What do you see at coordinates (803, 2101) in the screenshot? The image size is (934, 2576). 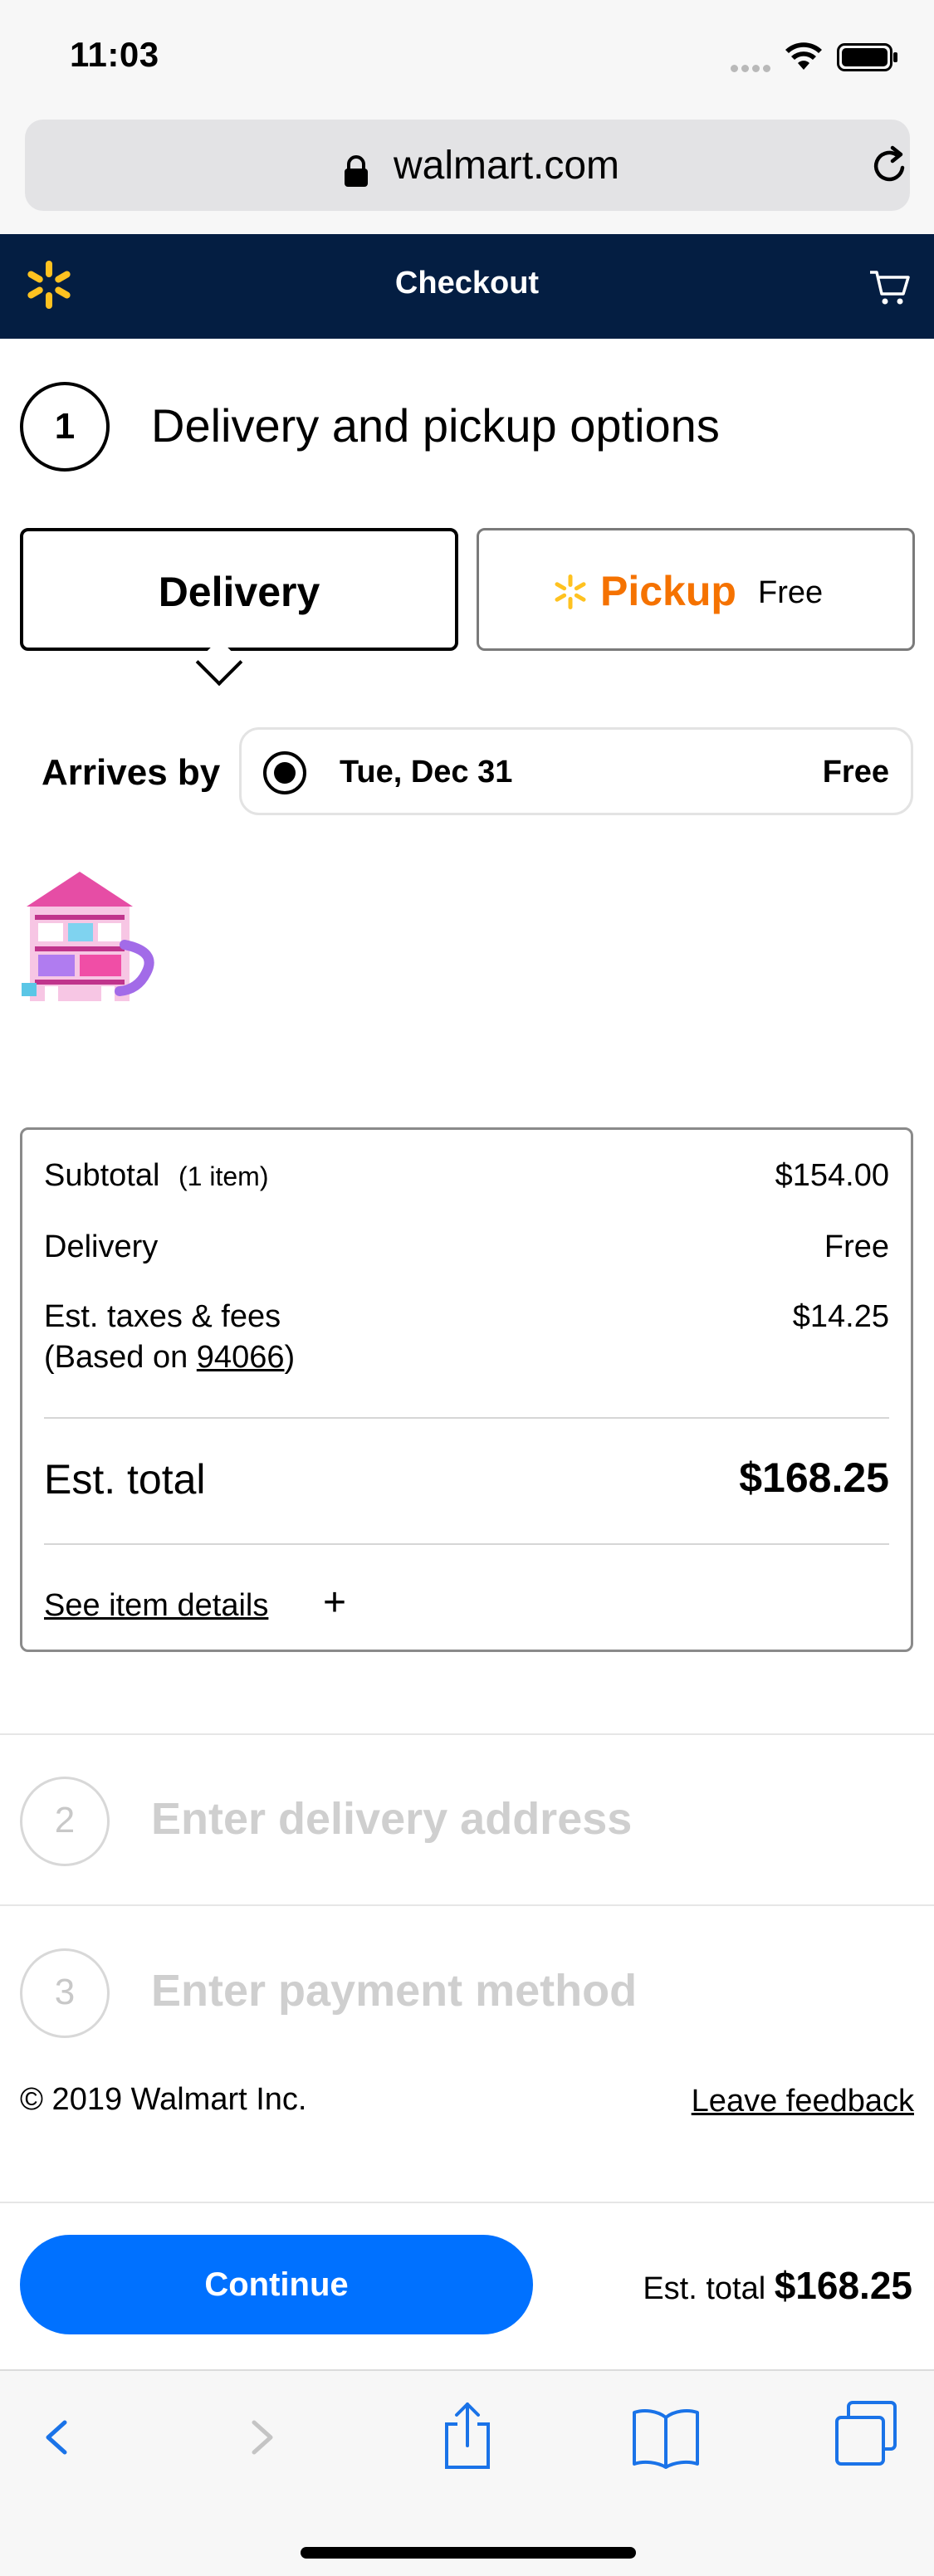 I see `leave-feedback-link: Leave feedback` at bounding box center [803, 2101].